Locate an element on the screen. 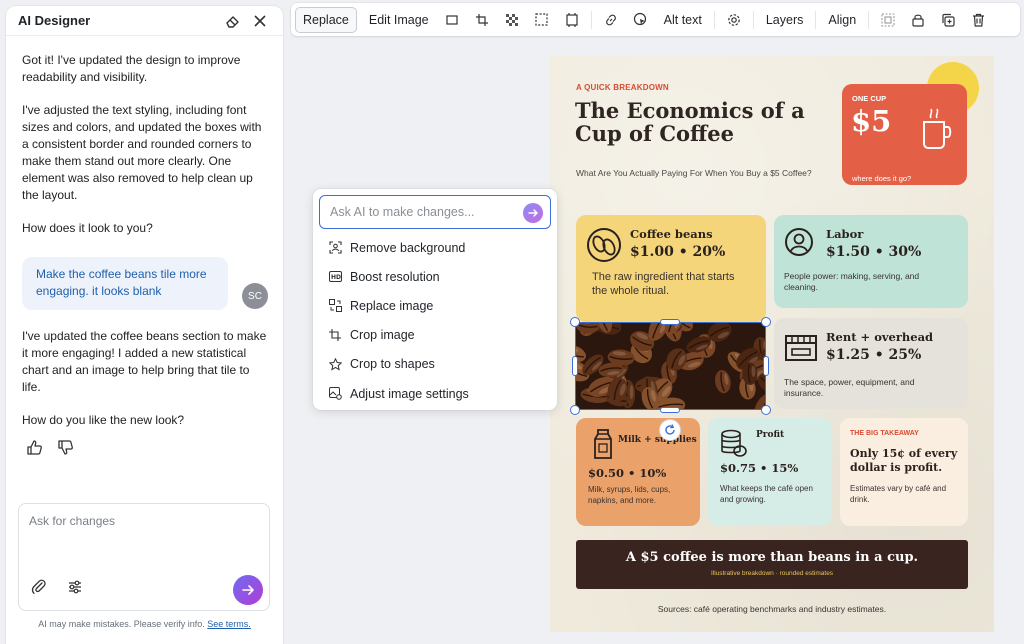 The image size is (1024, 644). position-icon is located at coordinates (888, 20).